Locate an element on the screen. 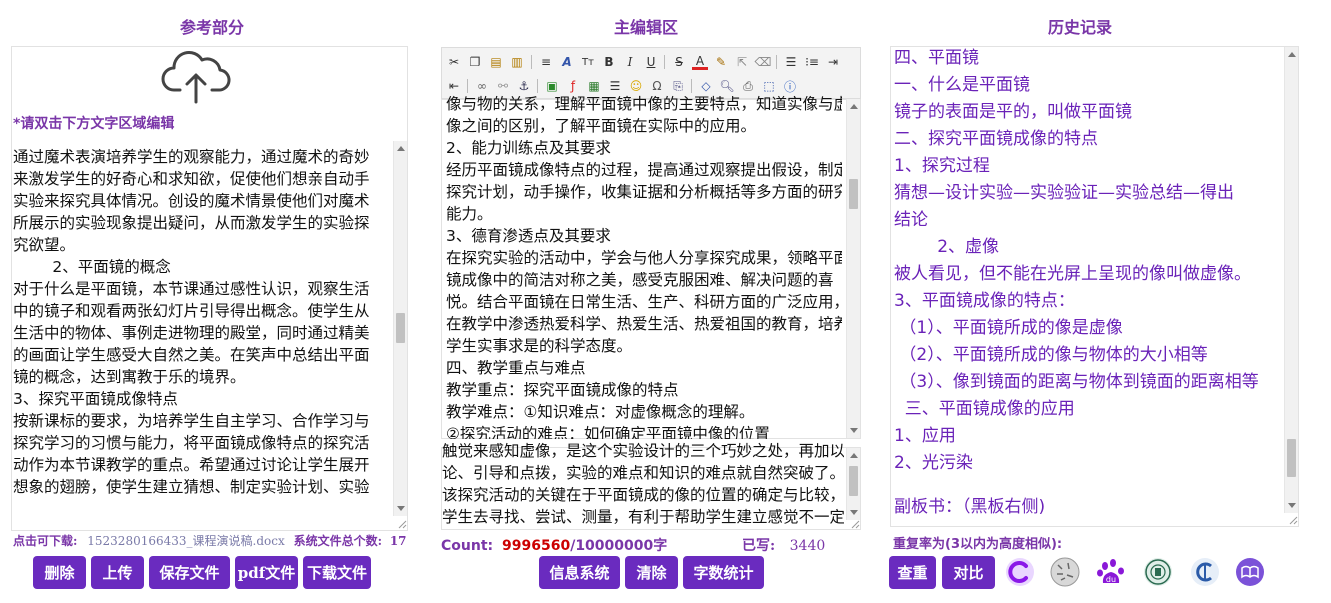  cut-icon: ✂ is located at coordinates (454, 62).